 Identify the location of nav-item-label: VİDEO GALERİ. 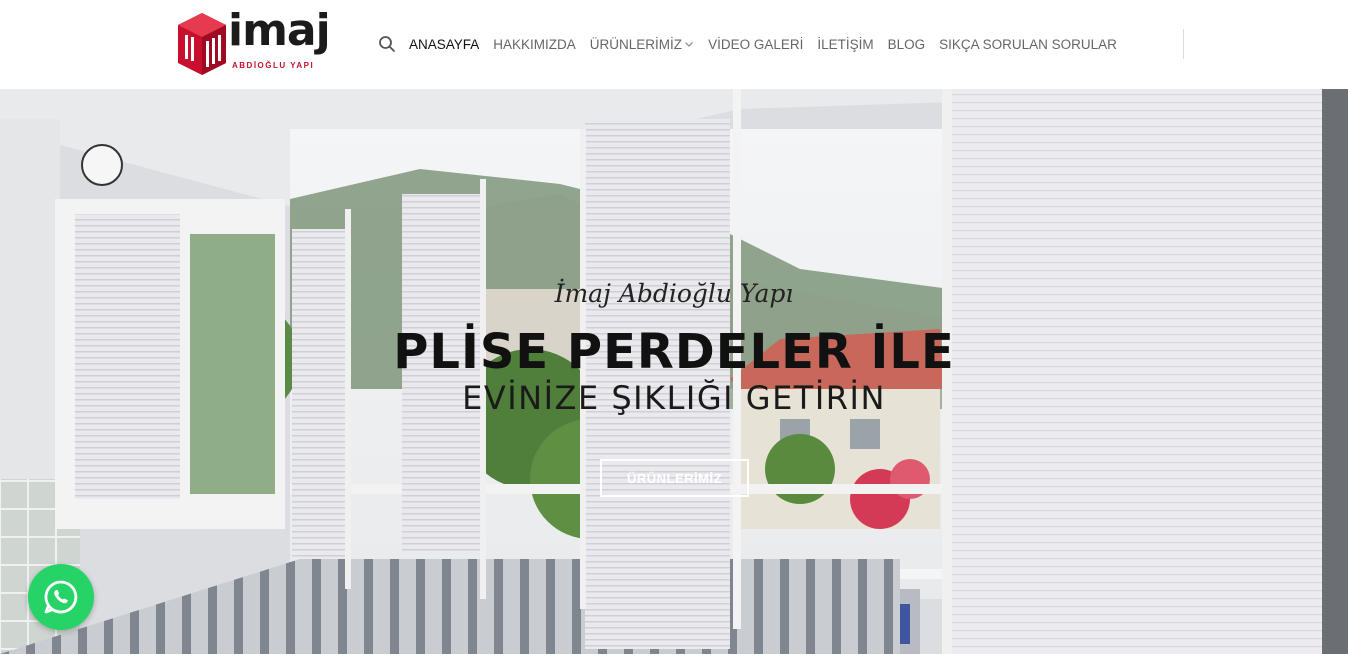
(756, 44).